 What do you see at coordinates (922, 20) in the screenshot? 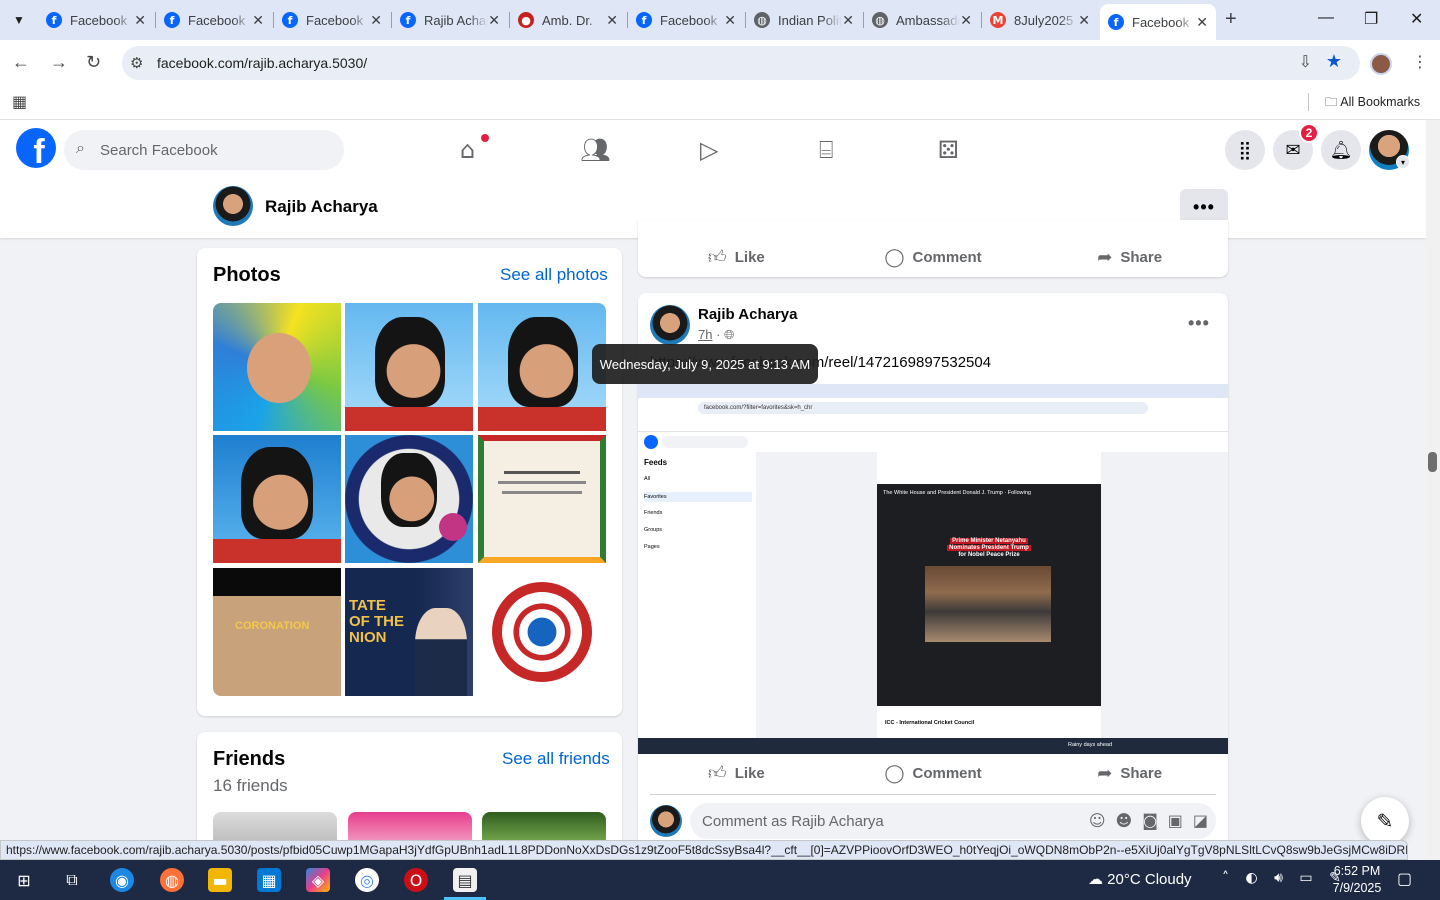
I see `browser-tab: ◍ Ambassador✕` at bounding box center [922, 20].